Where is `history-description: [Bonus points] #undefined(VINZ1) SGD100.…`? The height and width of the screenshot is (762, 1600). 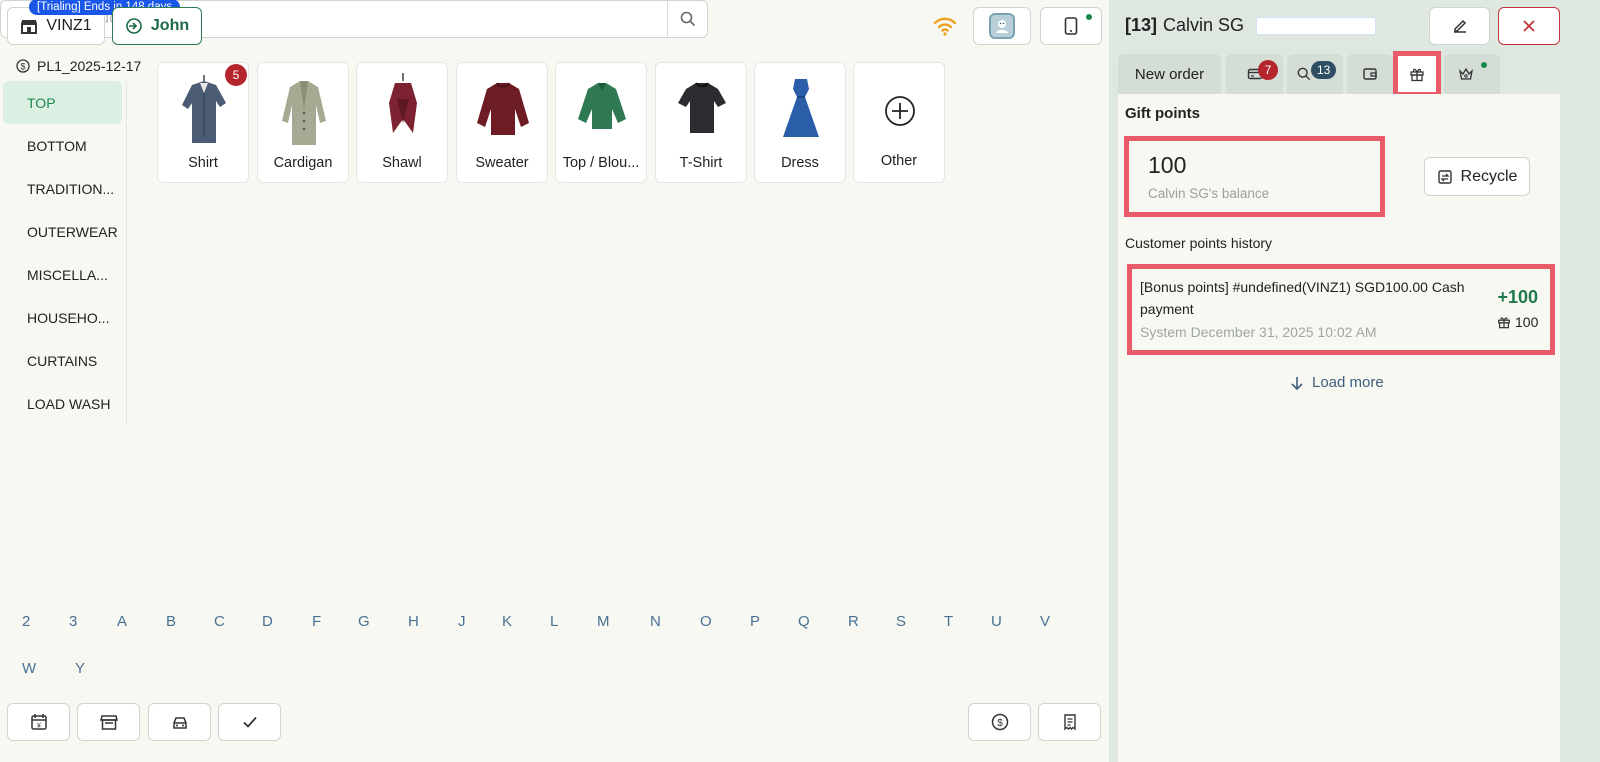
history-description: [Bonus points] #undefined(VINZ1) SGD100.… is located at coordinates (1302, 298).